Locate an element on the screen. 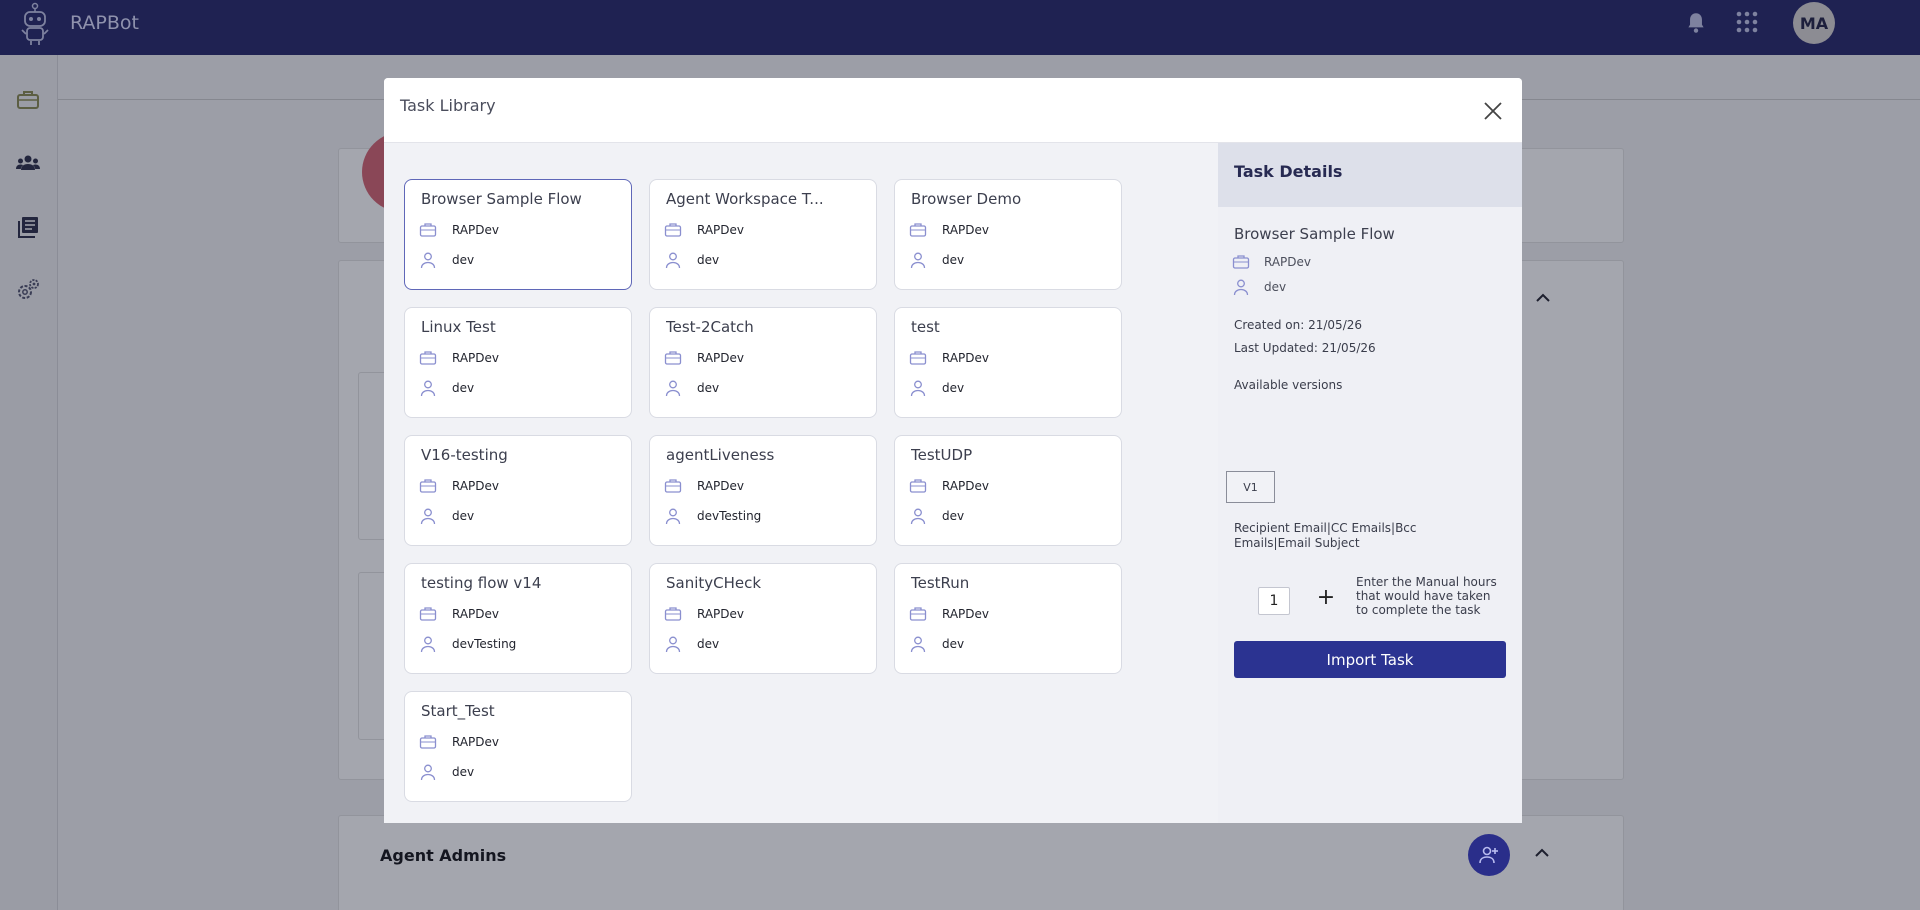  modal-header: Task Library is located at coordinates (953, 110).